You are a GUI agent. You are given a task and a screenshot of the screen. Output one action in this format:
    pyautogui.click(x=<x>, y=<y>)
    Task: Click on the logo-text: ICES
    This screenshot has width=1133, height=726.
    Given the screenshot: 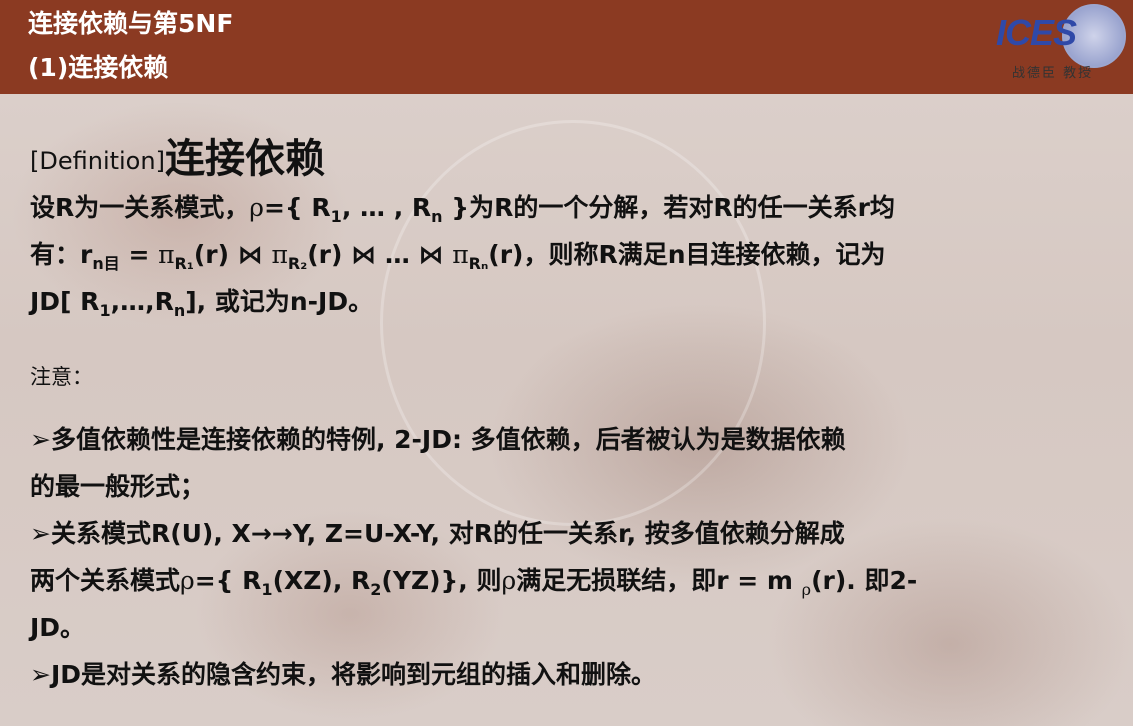 What is the action you would take?
    pyautogui.click(x=1036, y=32)
    